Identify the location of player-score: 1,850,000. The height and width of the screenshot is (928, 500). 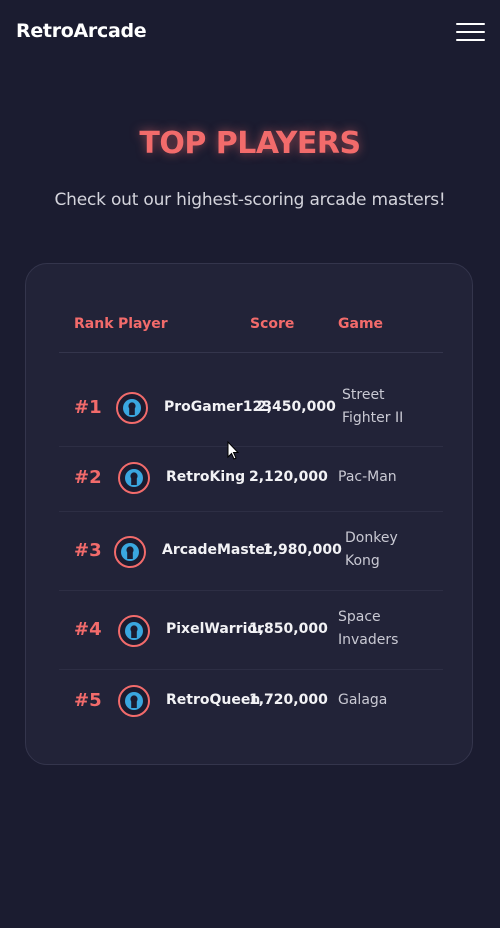
(288, 629).